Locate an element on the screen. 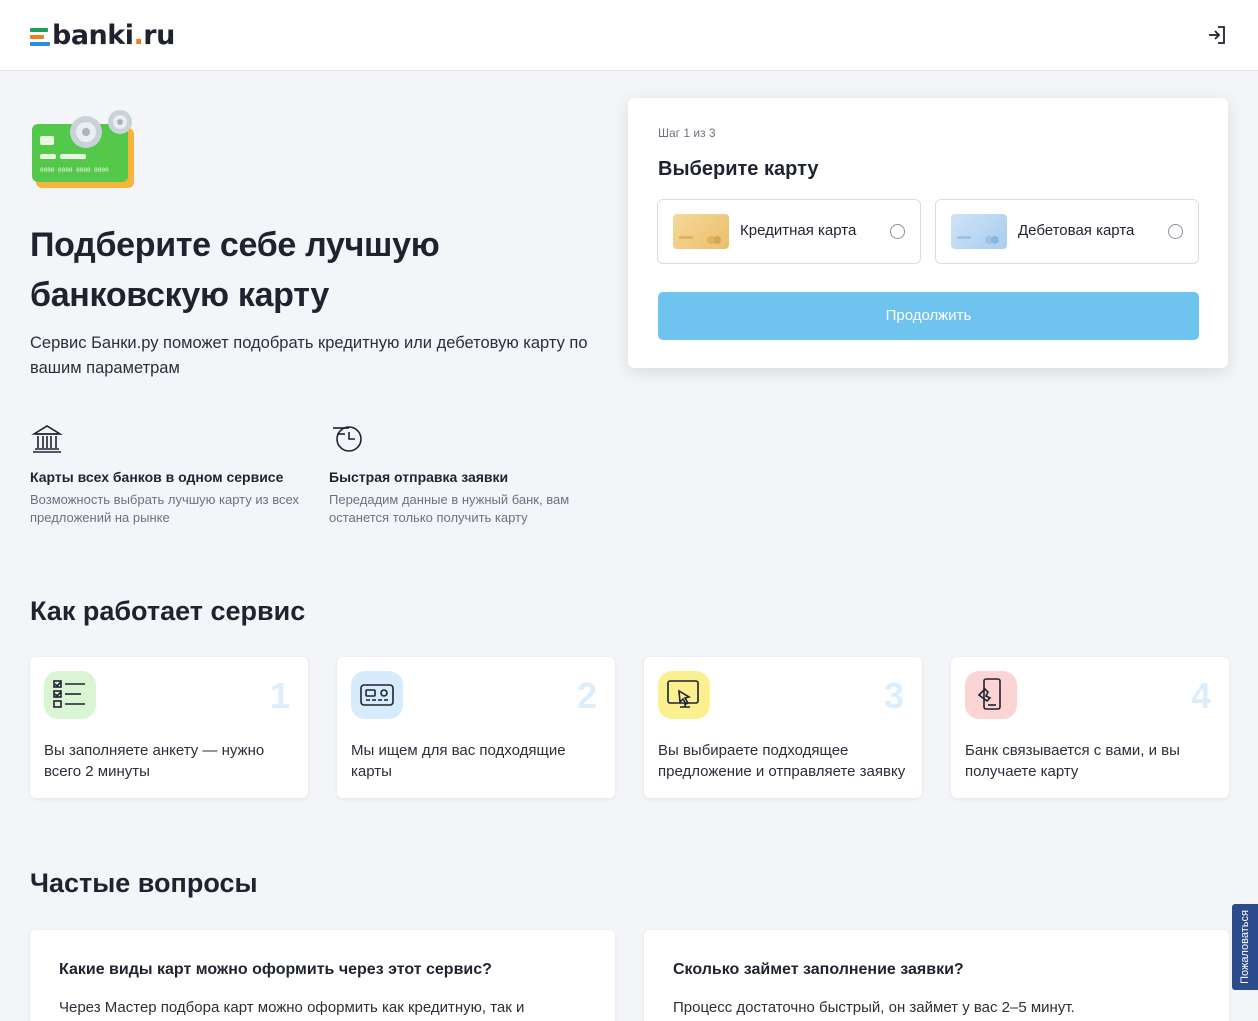 The width and height of the screenshot is (1258, 1021). faq-section-title: Частые вопросы is located at coordinates (144, 883).